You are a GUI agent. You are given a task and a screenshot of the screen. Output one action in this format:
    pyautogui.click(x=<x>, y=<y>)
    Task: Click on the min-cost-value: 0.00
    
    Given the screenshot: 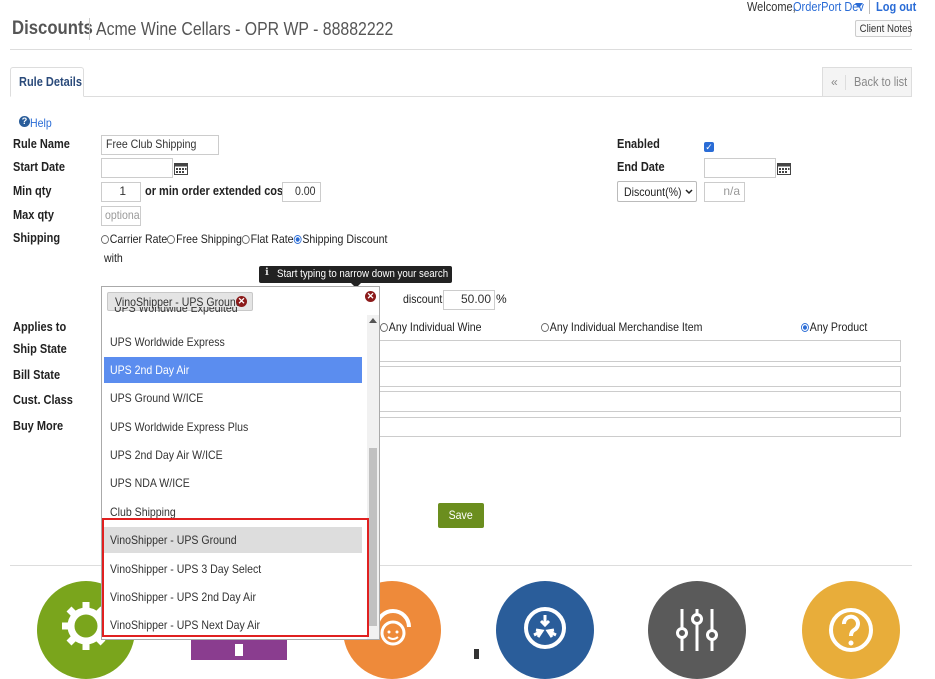 What is the action you would take?
    pyautogui.click(x=305, y=191)
    